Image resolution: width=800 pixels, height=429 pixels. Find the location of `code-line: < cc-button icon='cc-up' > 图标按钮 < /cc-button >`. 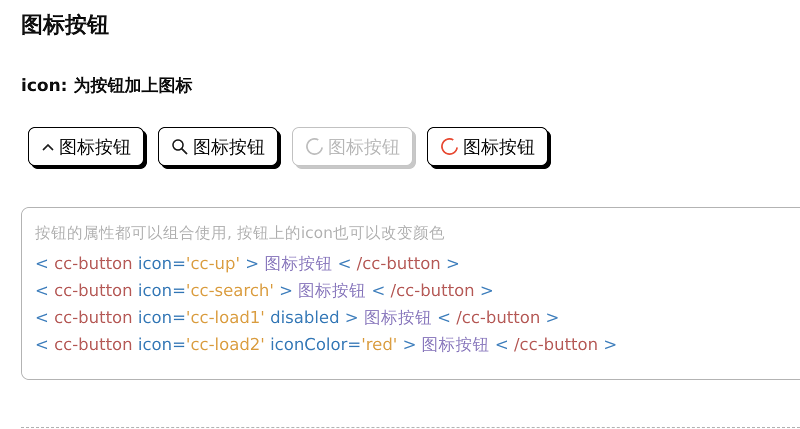

code-line: < cc-button icon='cc-up' > 图标按钮 < /cc-button > is located at coordinates (247, 264).